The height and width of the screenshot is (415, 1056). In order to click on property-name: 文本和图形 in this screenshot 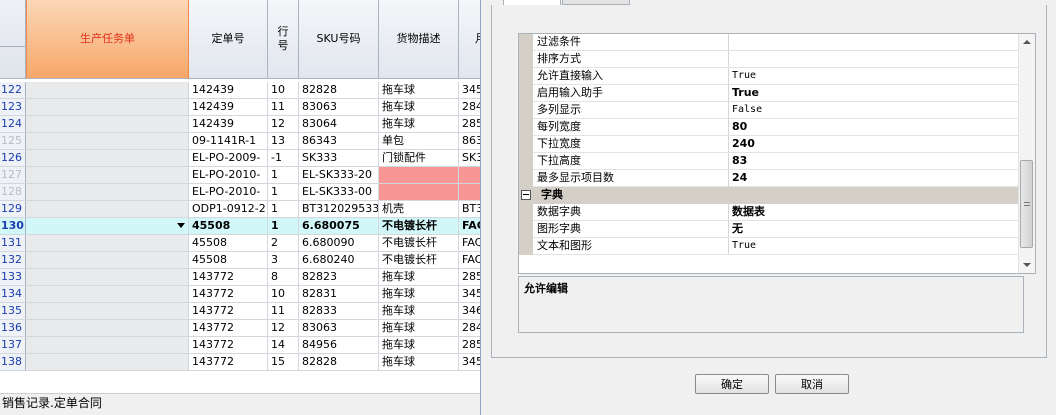, I will do `click(631, 246)`.